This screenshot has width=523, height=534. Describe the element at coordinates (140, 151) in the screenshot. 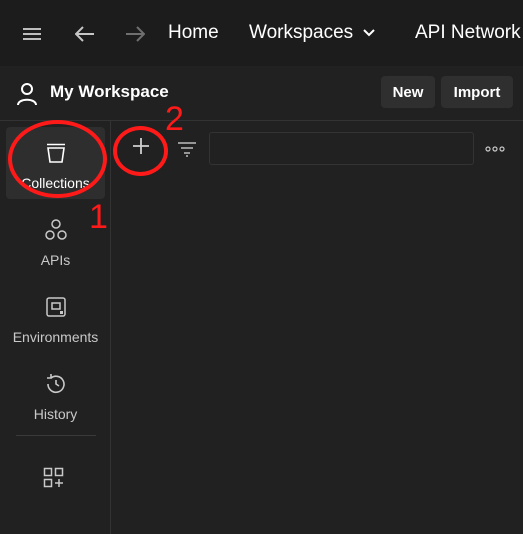

I see `annotation-circle-add` at that location.